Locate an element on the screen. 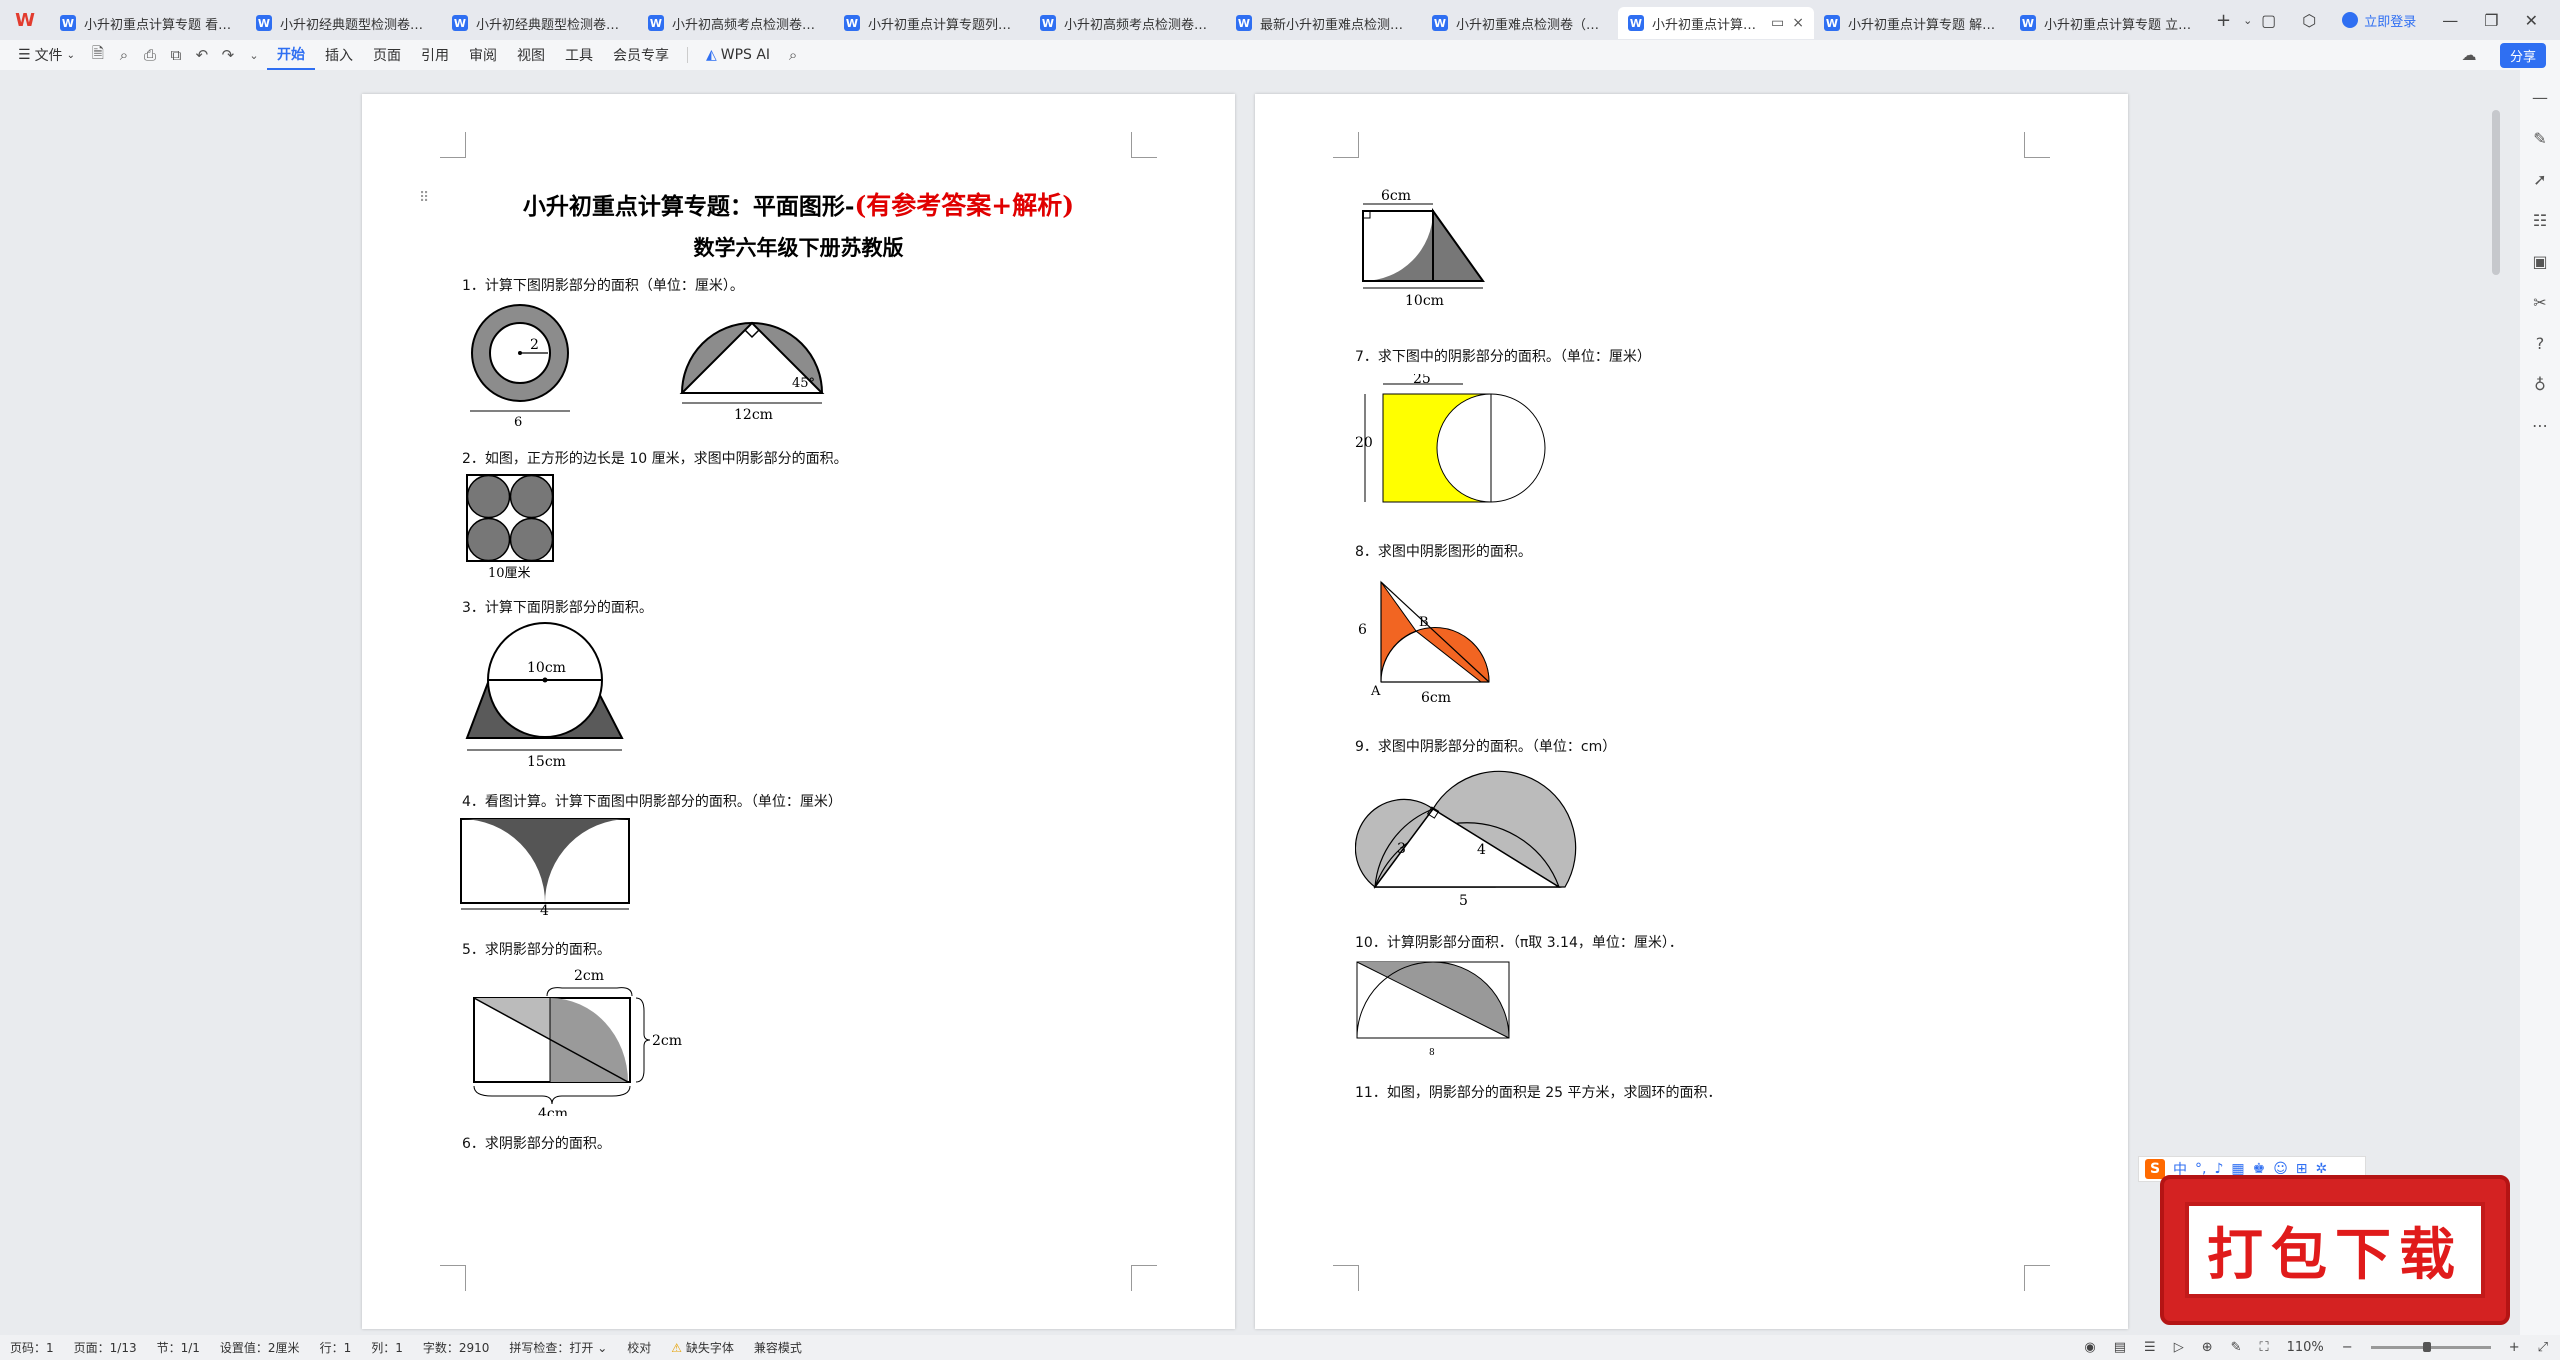 The image size is (2560, 1360). cloud-icon: ☁ is located at coordinates (2469, 55).